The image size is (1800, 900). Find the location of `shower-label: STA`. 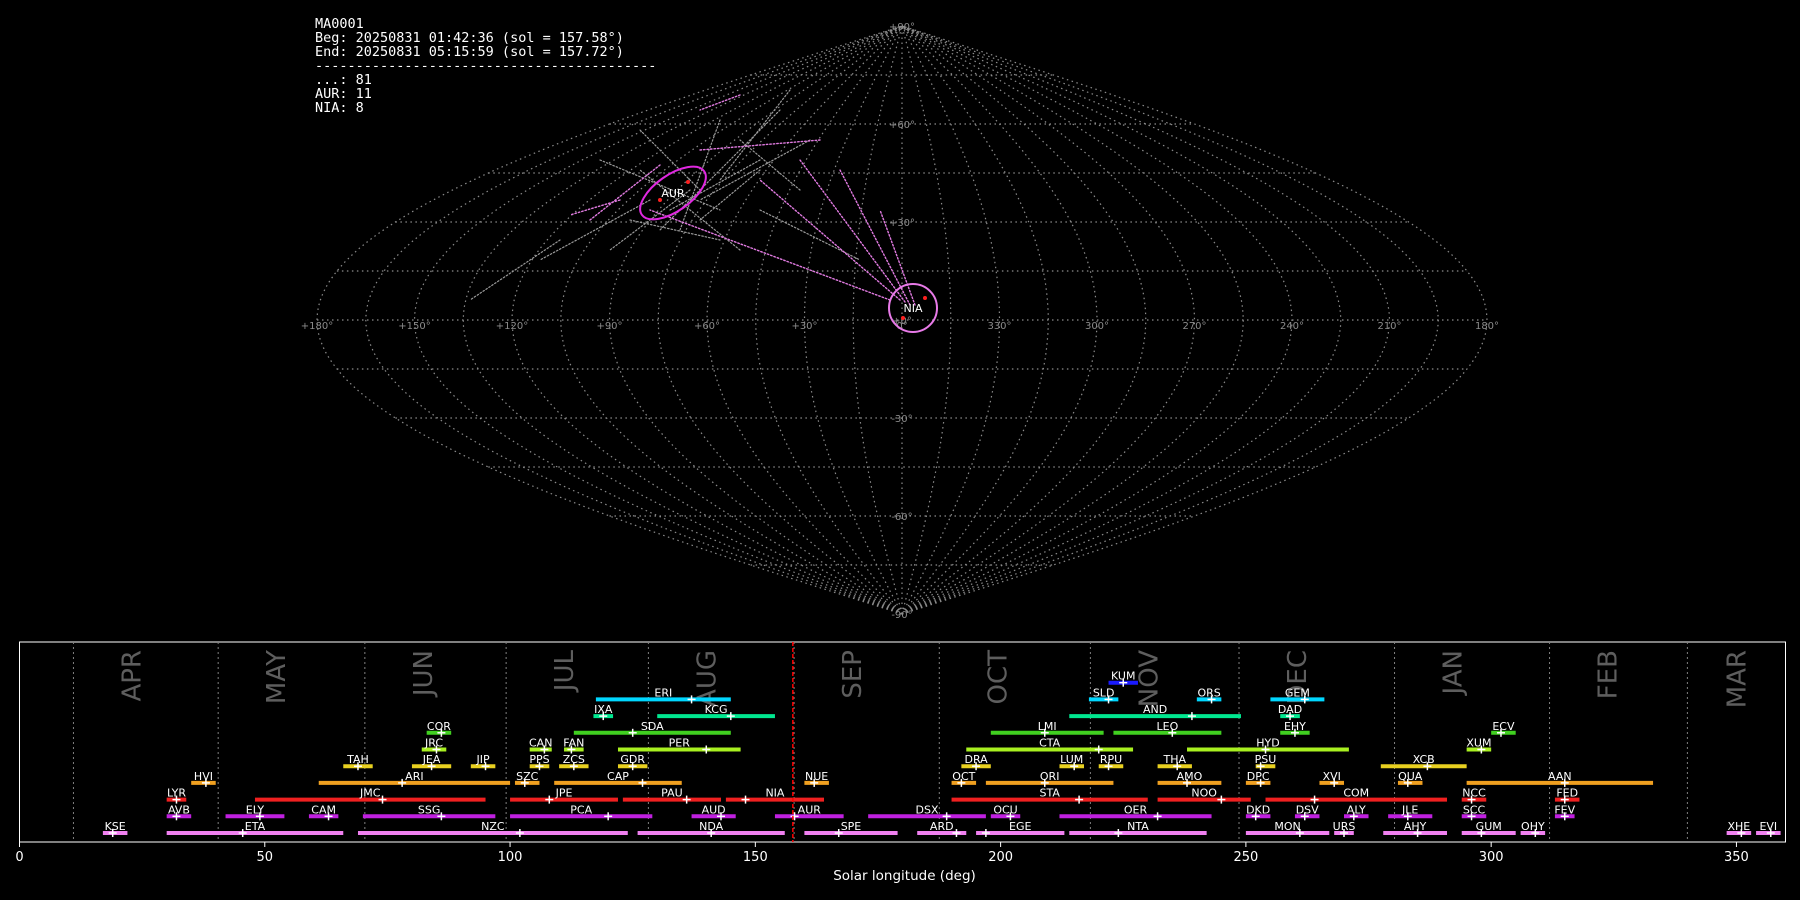

shower-label: STA is located at coordinates (1049, 793).